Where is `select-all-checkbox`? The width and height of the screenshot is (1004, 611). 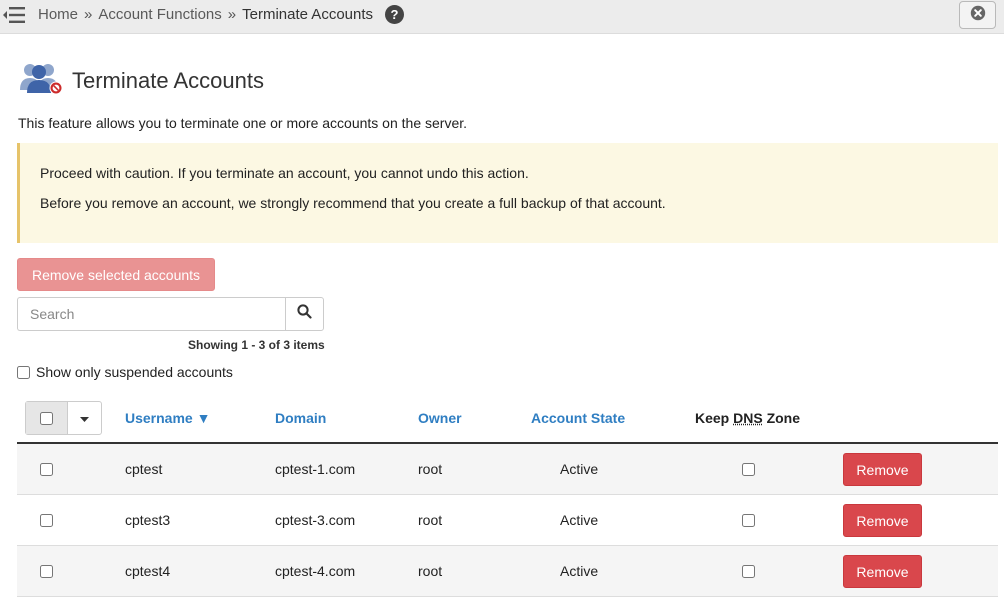
select-all-checkbox is located at coordinates (47, 418).